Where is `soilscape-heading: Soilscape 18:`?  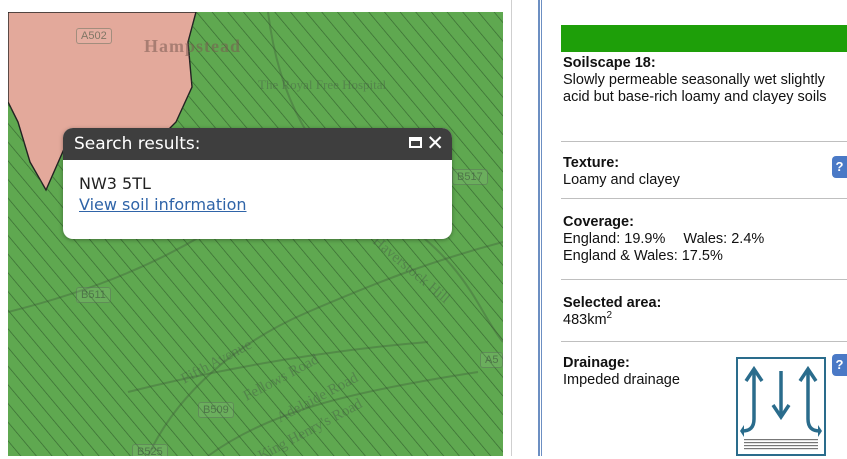 soilscape-heading: Soilscape 18: is located at coordinates (609, 63).